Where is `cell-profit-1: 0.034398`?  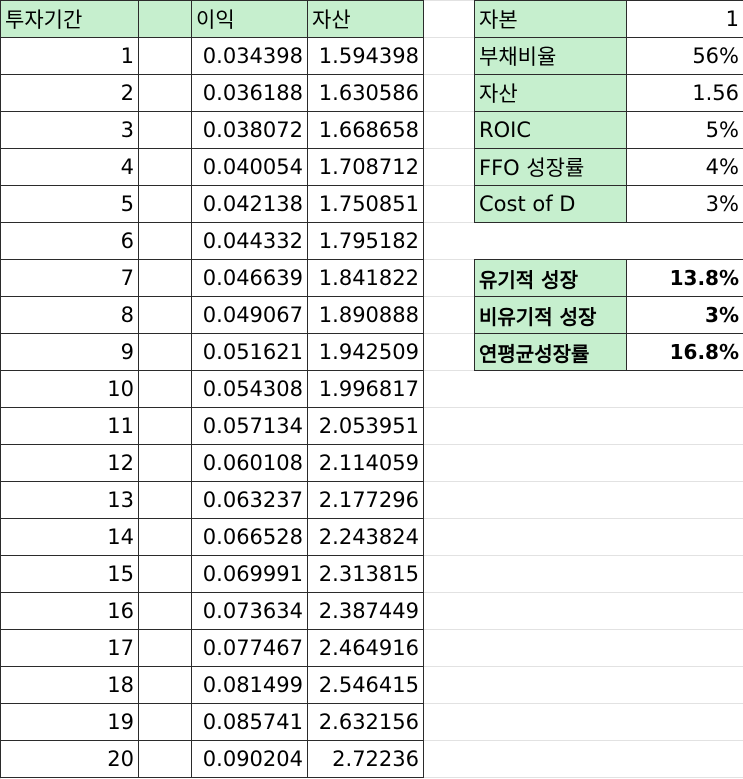 cell-profit-1: 0.034398 is located at coordinates (249, 56).